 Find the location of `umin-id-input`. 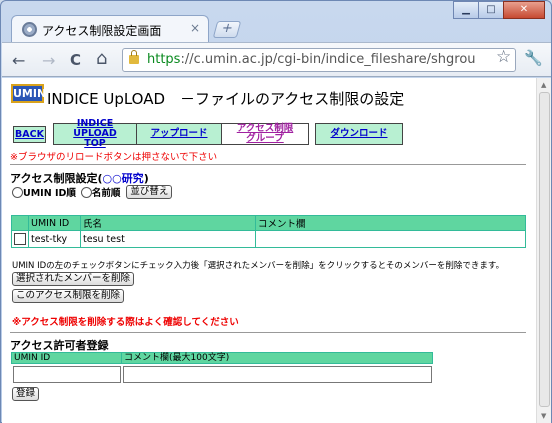

umin-id-input is located at coordinates (66, 374).